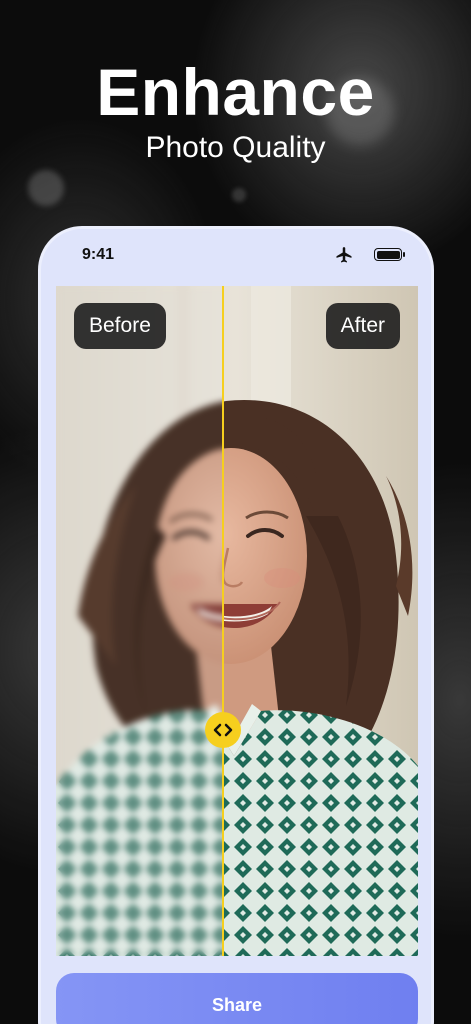 This screenshot has width=471, height=1024. Describe the element at coordinates (389, 254) in the screenshot. I see `battery-icon` at that location.